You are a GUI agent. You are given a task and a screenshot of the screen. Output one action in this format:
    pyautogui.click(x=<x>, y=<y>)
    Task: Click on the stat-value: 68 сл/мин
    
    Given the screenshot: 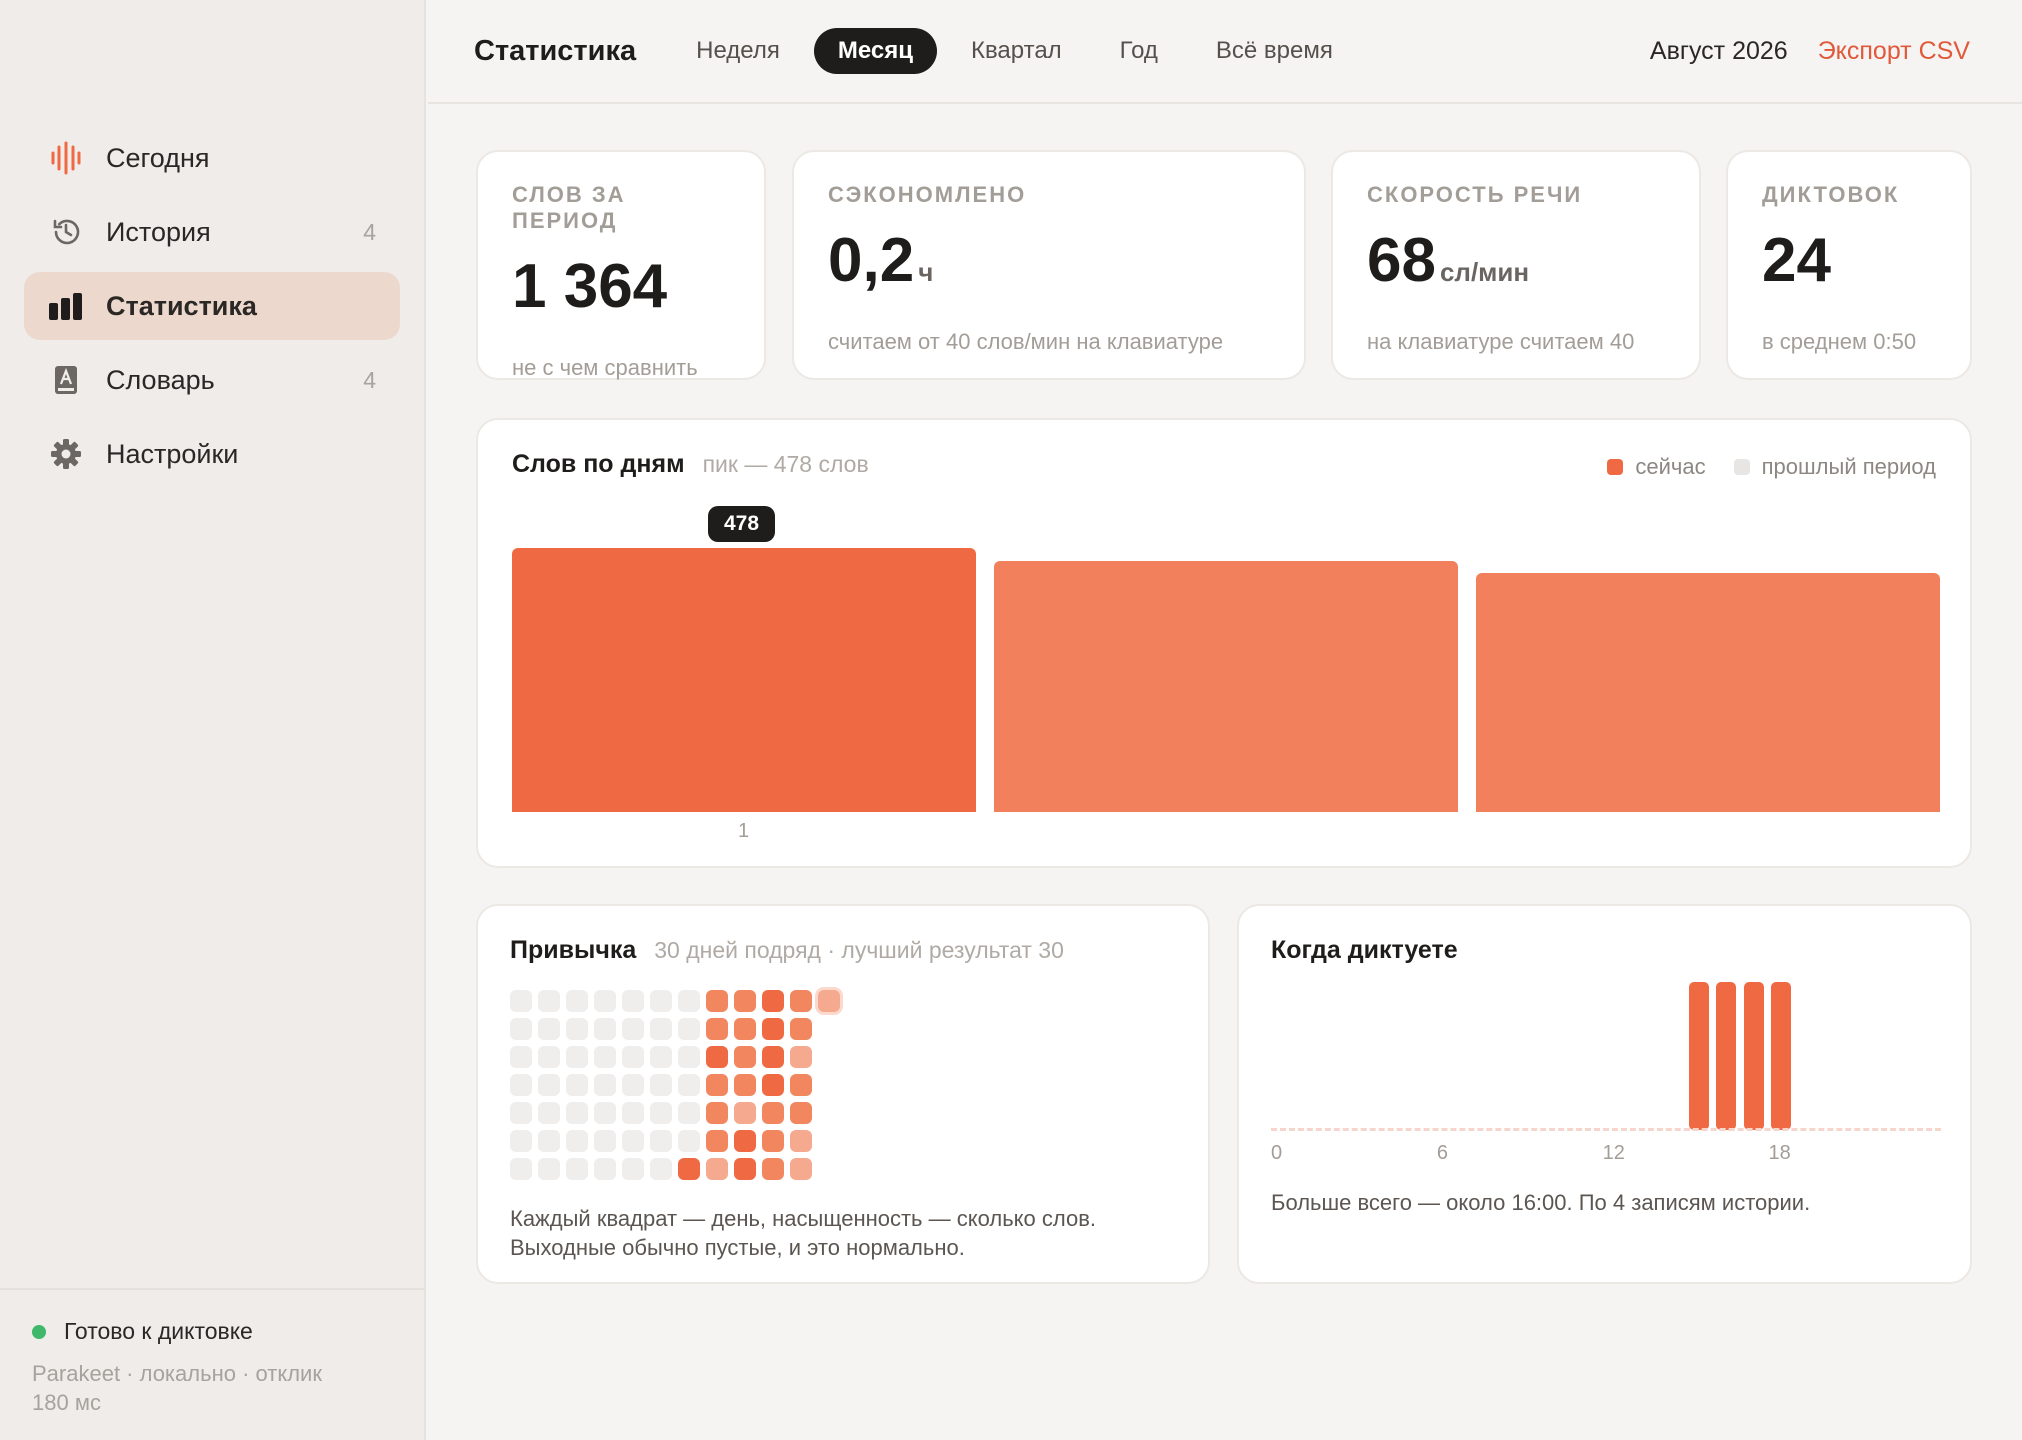 What is the action you would take?
    pyautogui.click(x=1517, y=266)
    